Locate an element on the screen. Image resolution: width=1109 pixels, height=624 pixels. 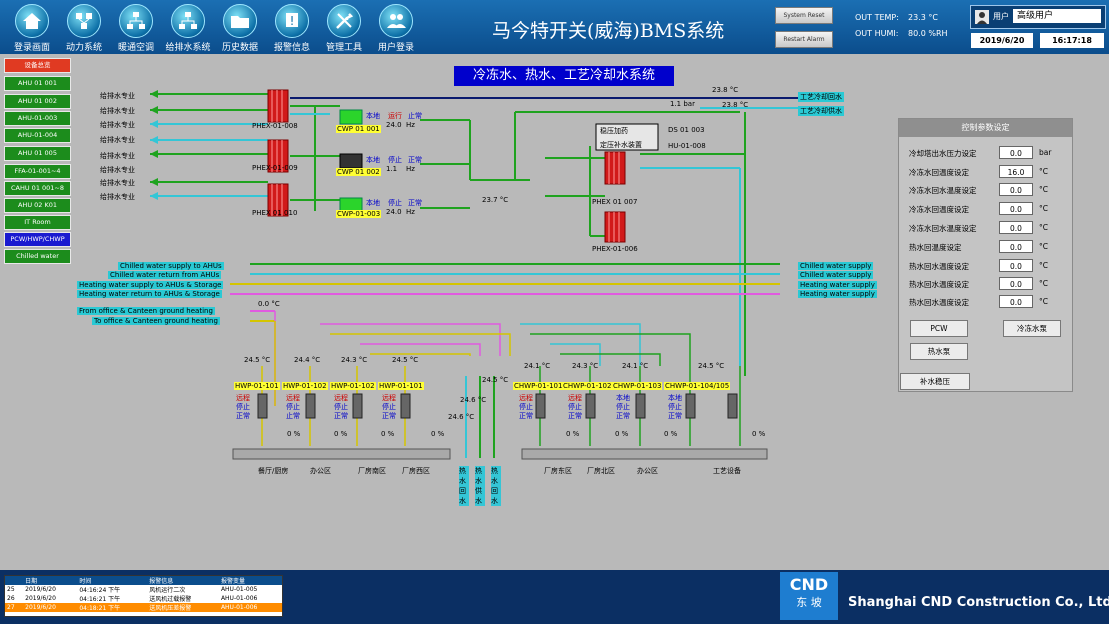
zone-label: 厂房东区 is located at coordinates (558, 471).